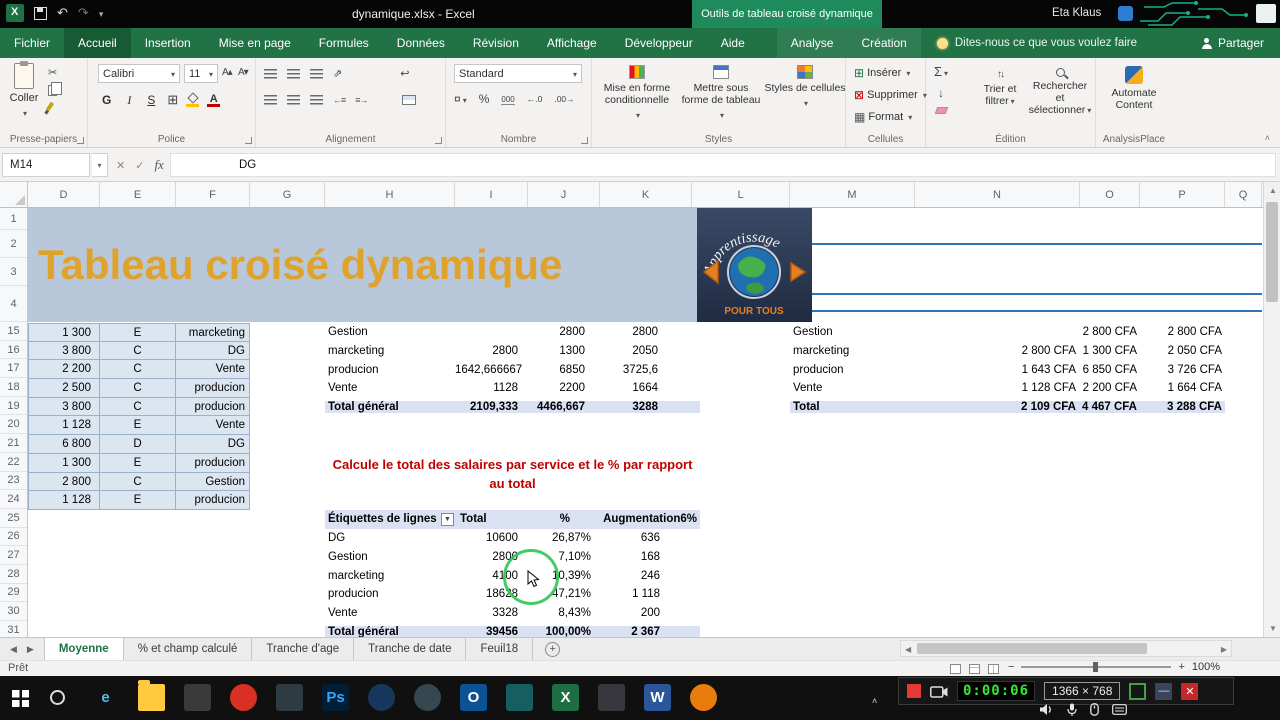 The width and height of the screenshot is (1280, 720). Describe the element at coordinates (83, 649) in the screenshot. I see `sheet-tab: Moyenne` at that location.